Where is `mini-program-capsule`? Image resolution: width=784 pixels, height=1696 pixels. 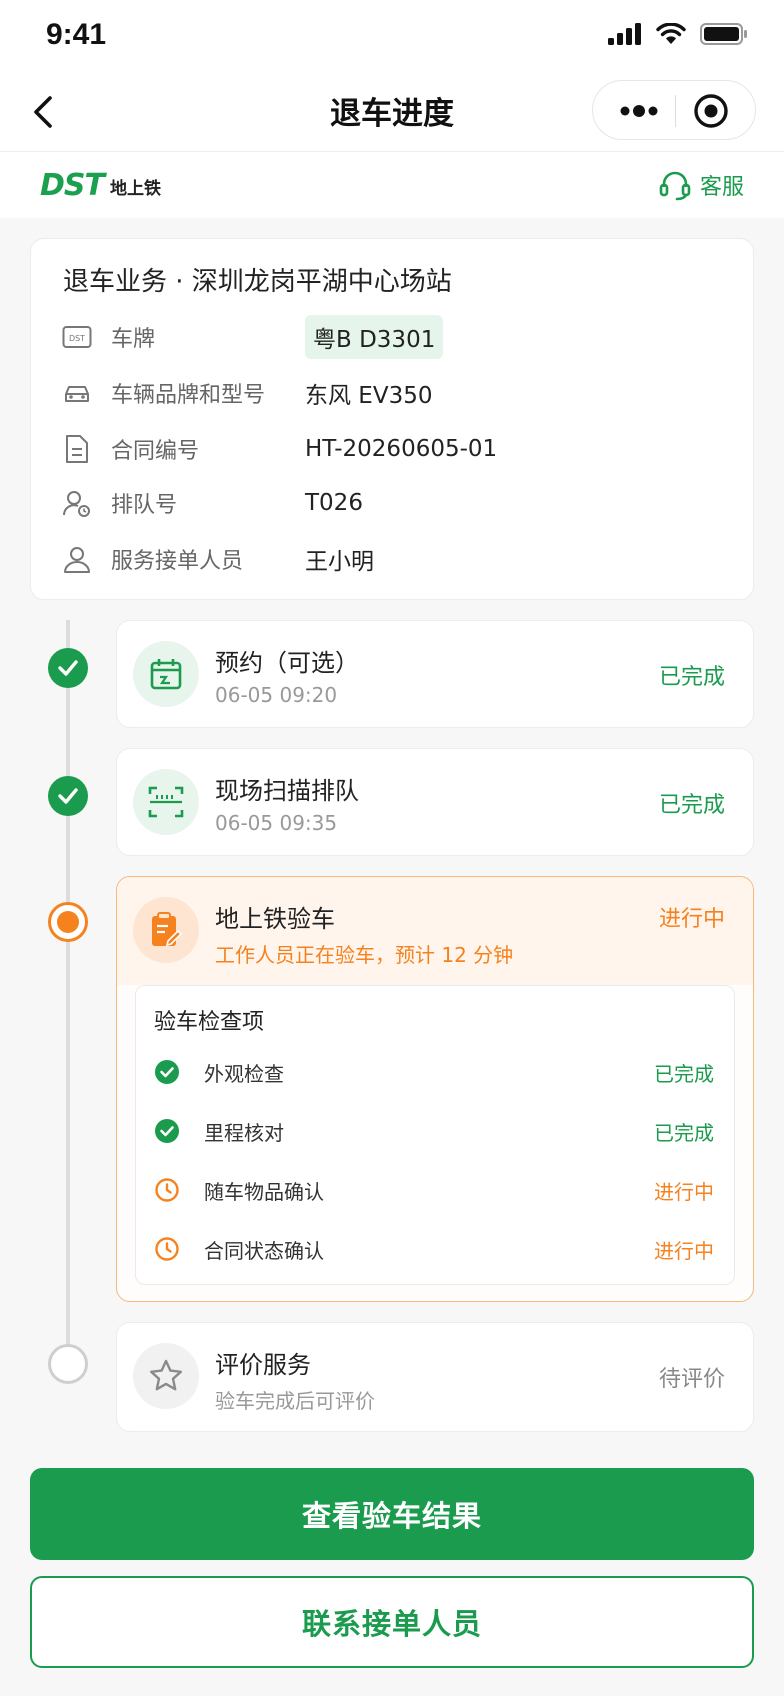
mini-program-capsule is located at coordinates (674, 110).